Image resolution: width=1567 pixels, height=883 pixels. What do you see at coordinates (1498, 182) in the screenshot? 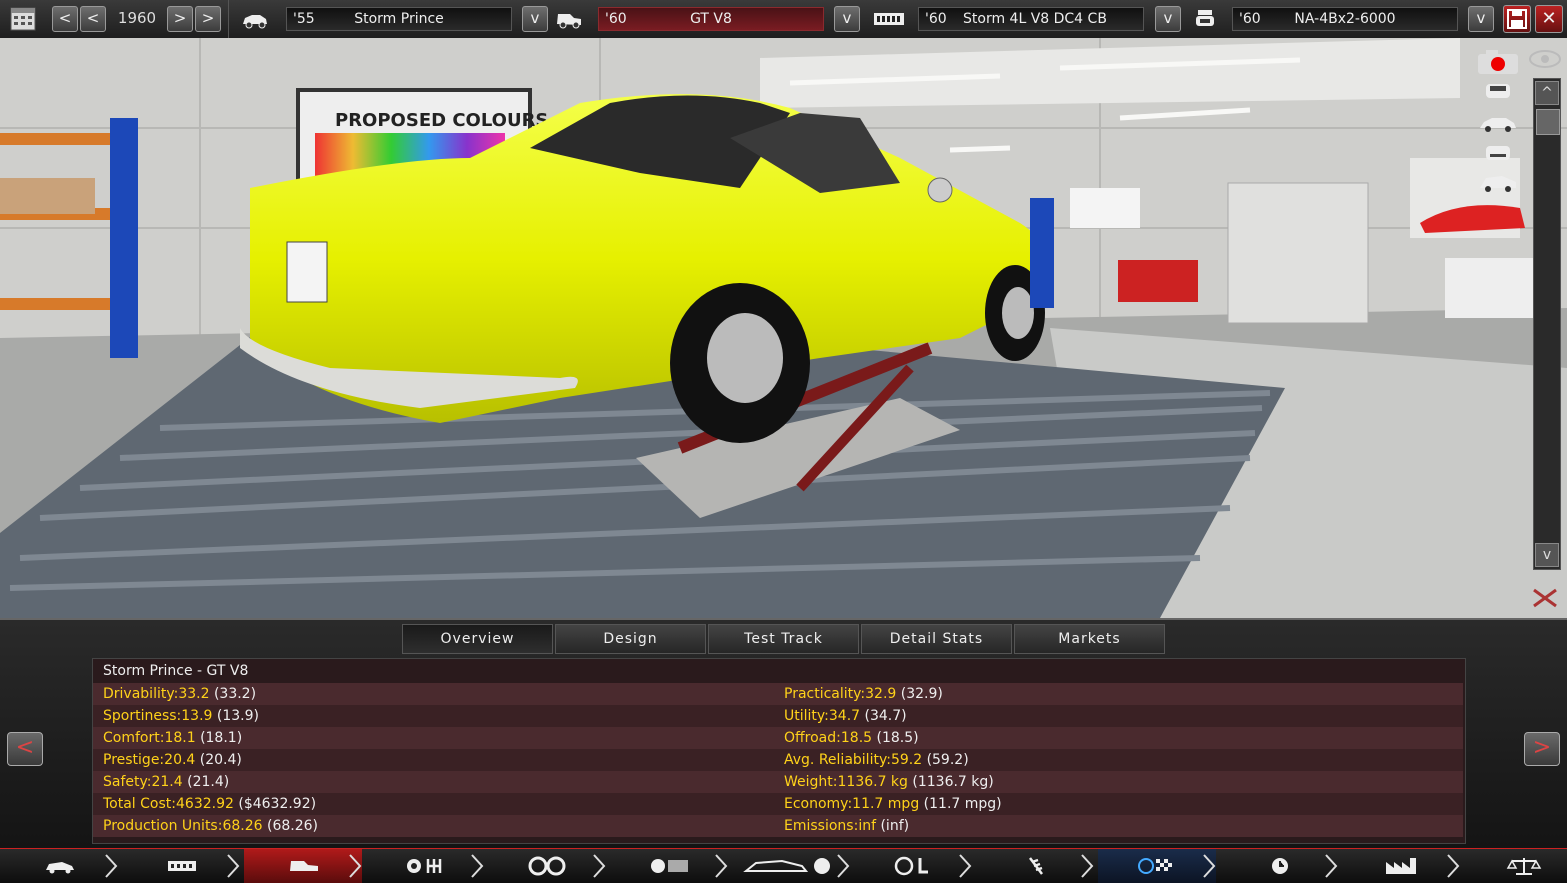
I see `view-perspective-icon` at bounding box center [1498, 182].